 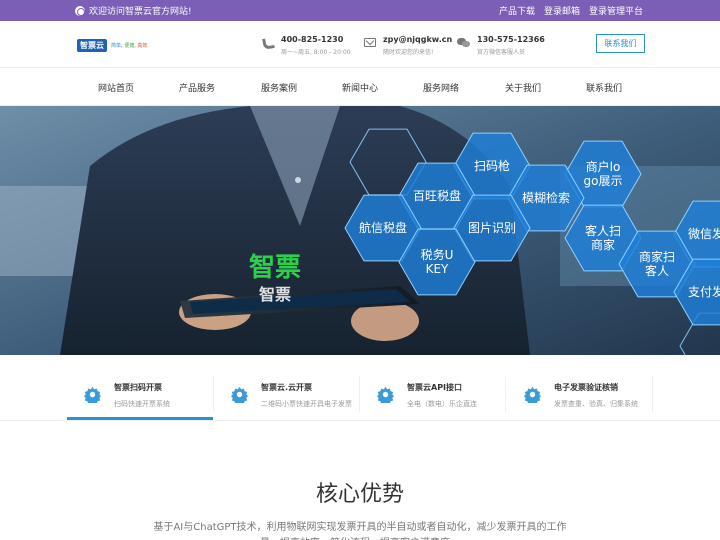 What do you see at coordinates (370, 42) in the screenshot?
I see `mail-icon` at bounding box center [370, 42].